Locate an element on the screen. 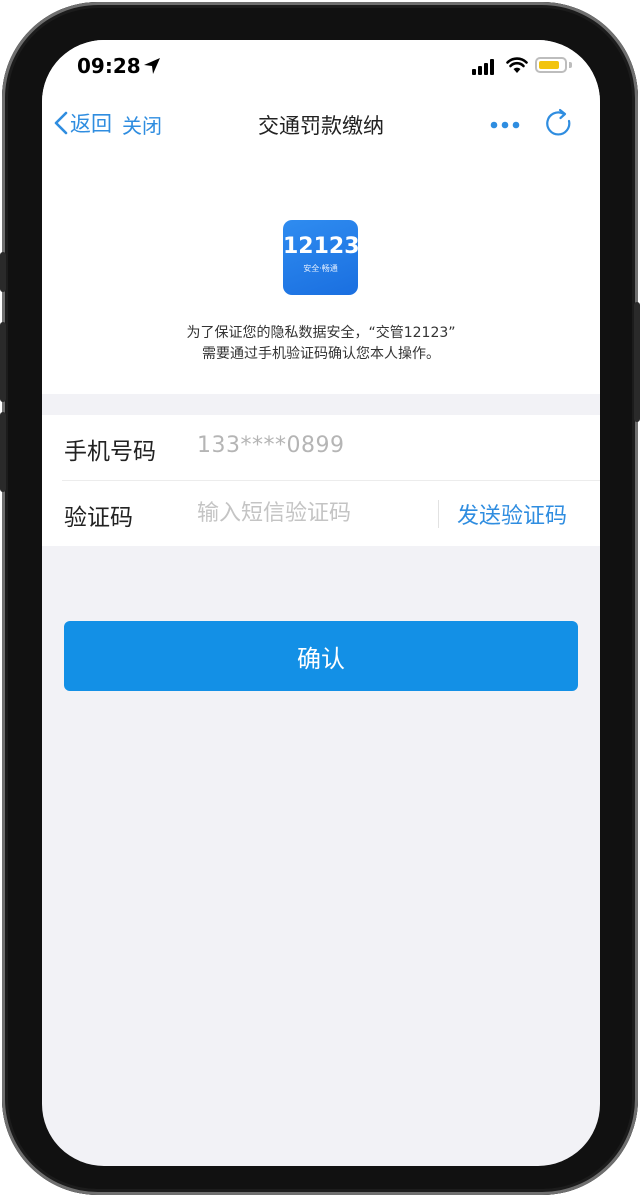  navigation-bar: 返回 关闭 交通罚款缴纳 is located at coordinates (321, 126).